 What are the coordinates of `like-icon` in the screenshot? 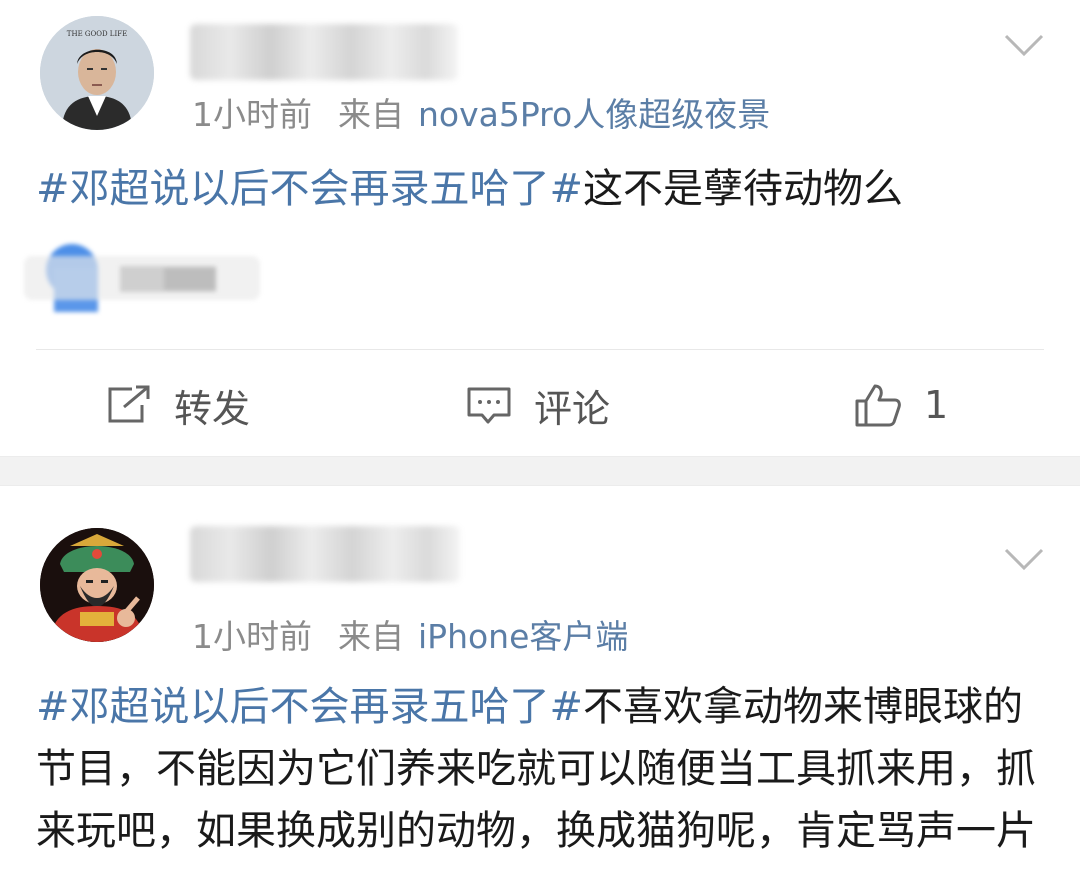 It's located at (878, 405).